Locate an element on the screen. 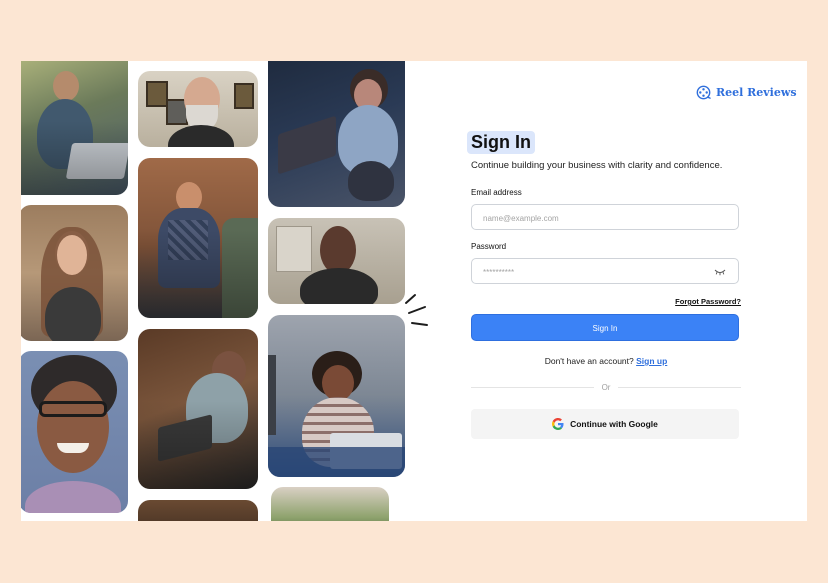 The image size is (828, 583). google-signin-button: Continue with Google is located at coordinates (605, 424).